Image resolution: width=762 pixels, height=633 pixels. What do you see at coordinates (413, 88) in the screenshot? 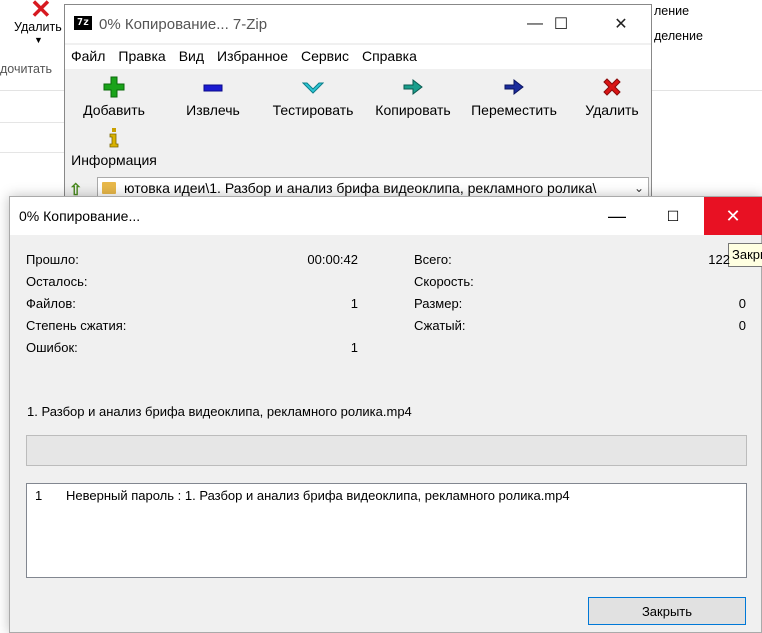
I see `copy-arrow-icon` at bounding box center [413, 88].